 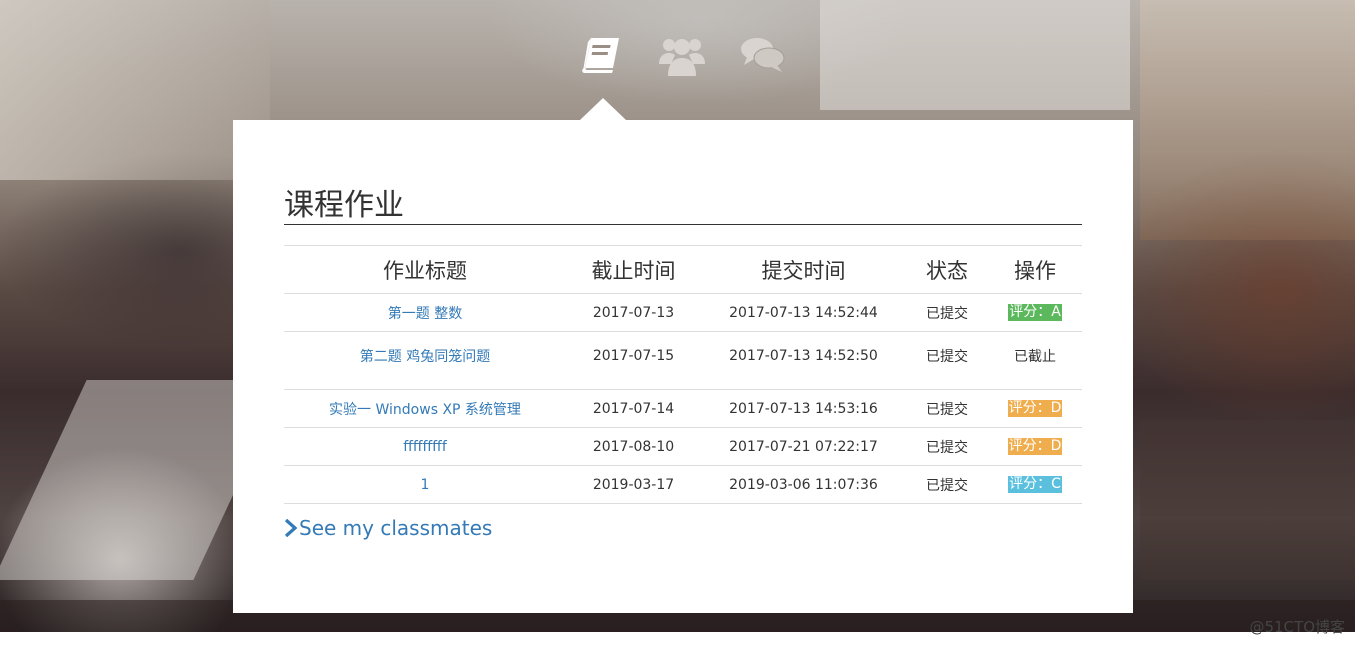 What do you see at coordinates (803, 269) in the screenshot?
I see `column-header-submitted: 提交时间` at bounding box center [803, 269].